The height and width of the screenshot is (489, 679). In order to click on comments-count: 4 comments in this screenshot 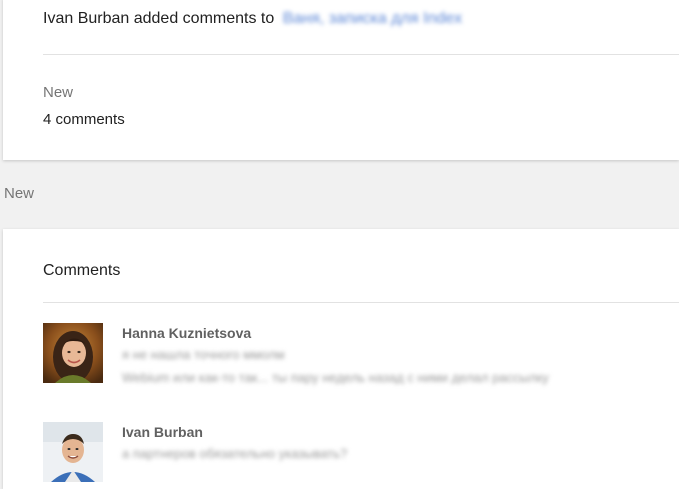, I will do `click(84, 119)`.